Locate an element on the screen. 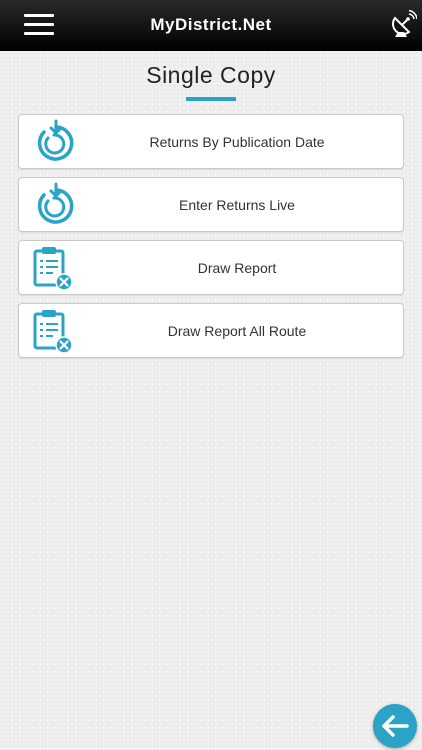 The height and width of the screenshot is (750, 422). menu-item-label: Returns By Publication Date is located at coordinates (237, 142).